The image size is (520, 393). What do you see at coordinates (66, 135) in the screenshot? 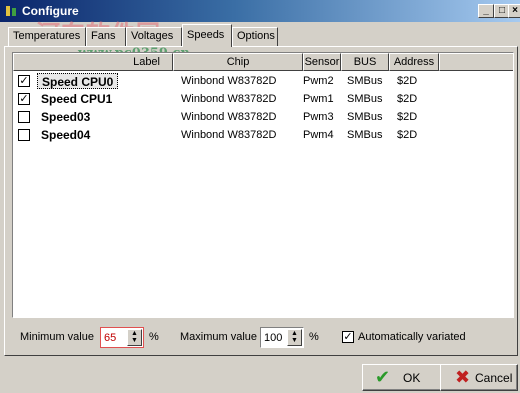
I see `row-label: Speed04` at bounding box center [66, 135].